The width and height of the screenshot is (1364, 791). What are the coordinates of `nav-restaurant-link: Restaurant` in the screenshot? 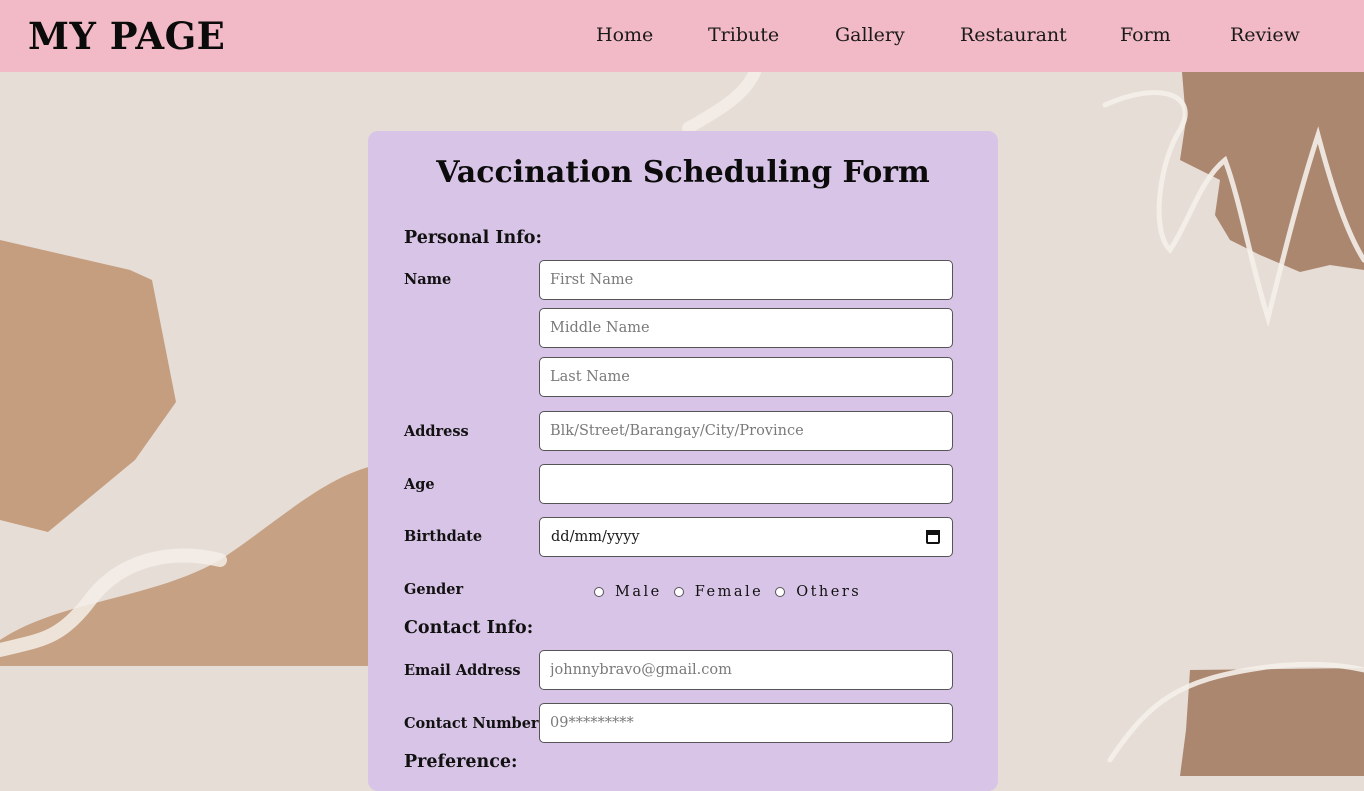 It's located at (1013, 35).